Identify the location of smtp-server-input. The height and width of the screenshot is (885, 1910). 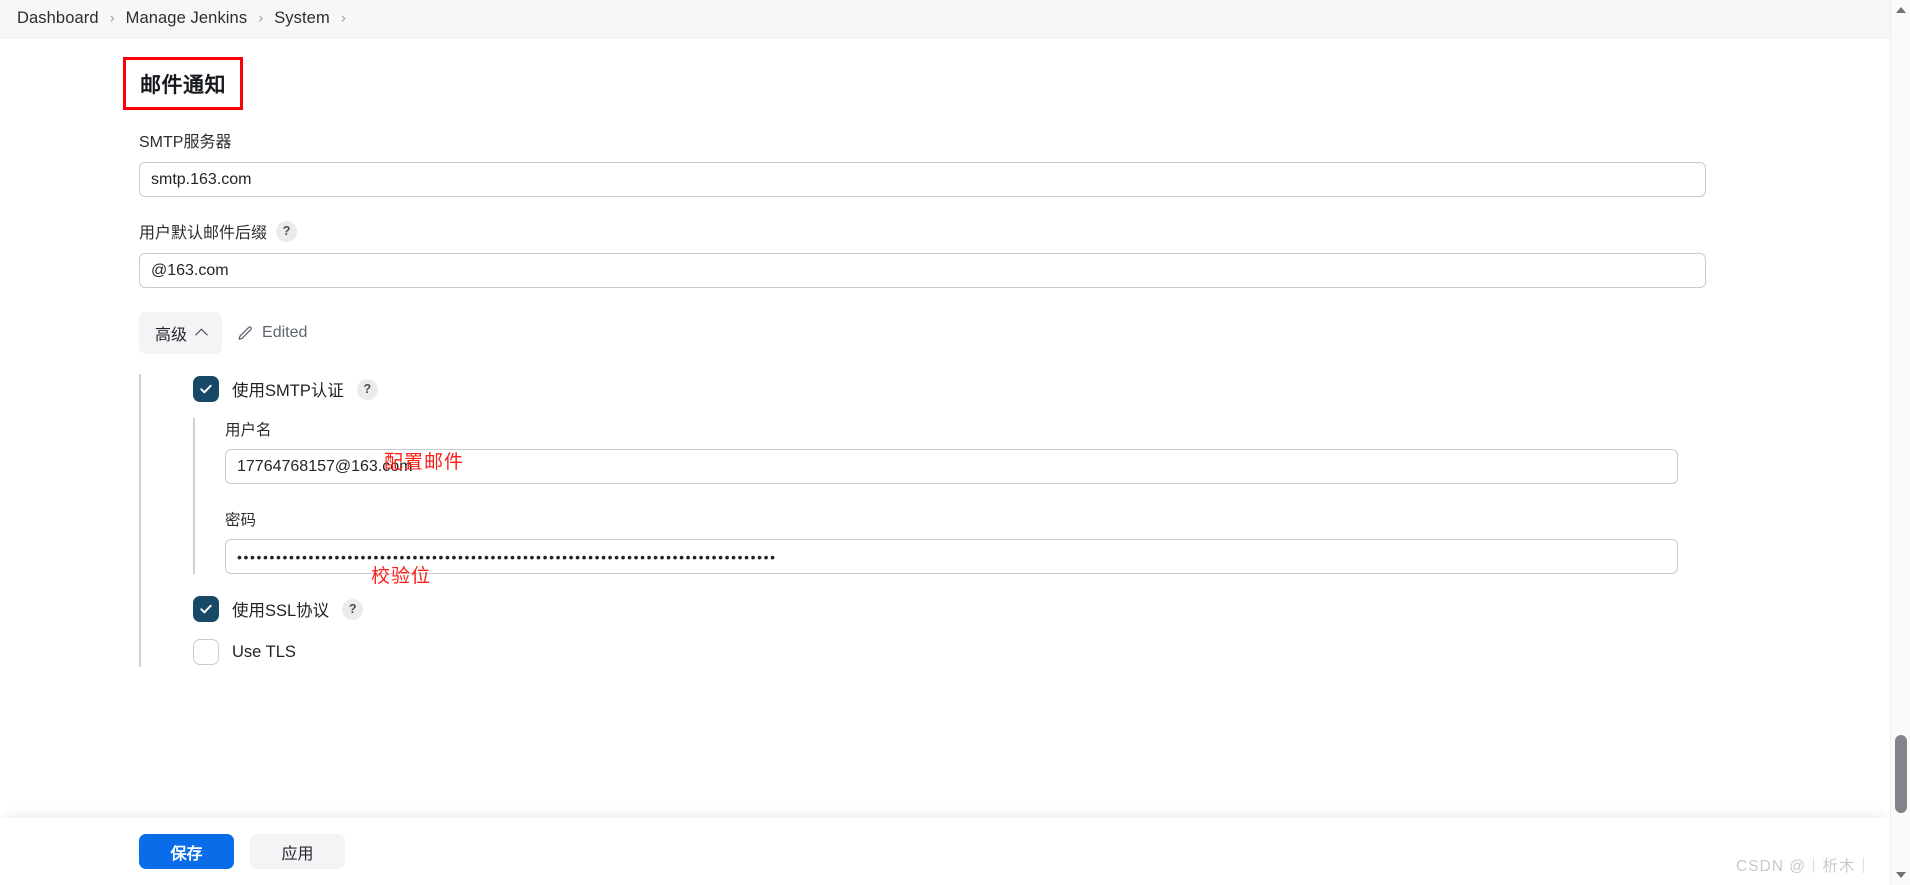
(922, 179).